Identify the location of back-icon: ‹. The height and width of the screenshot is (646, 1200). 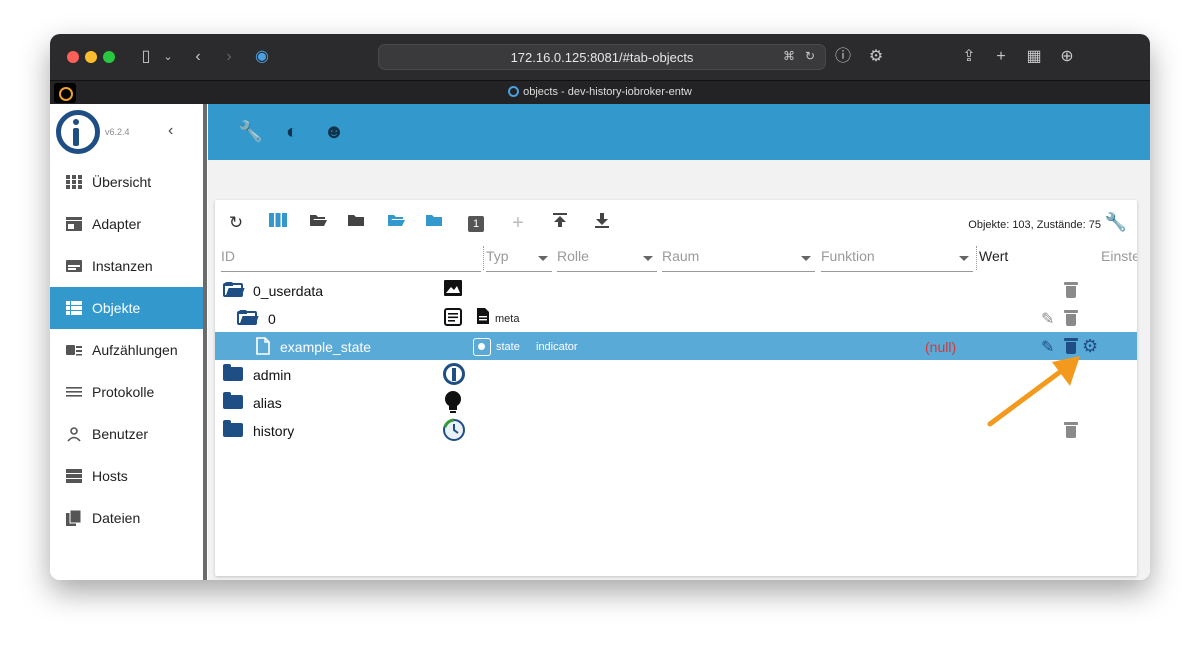
(198, 57).